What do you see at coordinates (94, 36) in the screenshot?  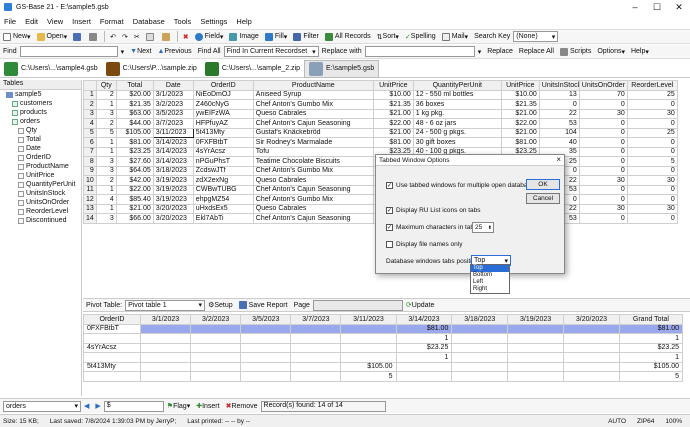 I see `print-button` at bounding box center [94, 36].